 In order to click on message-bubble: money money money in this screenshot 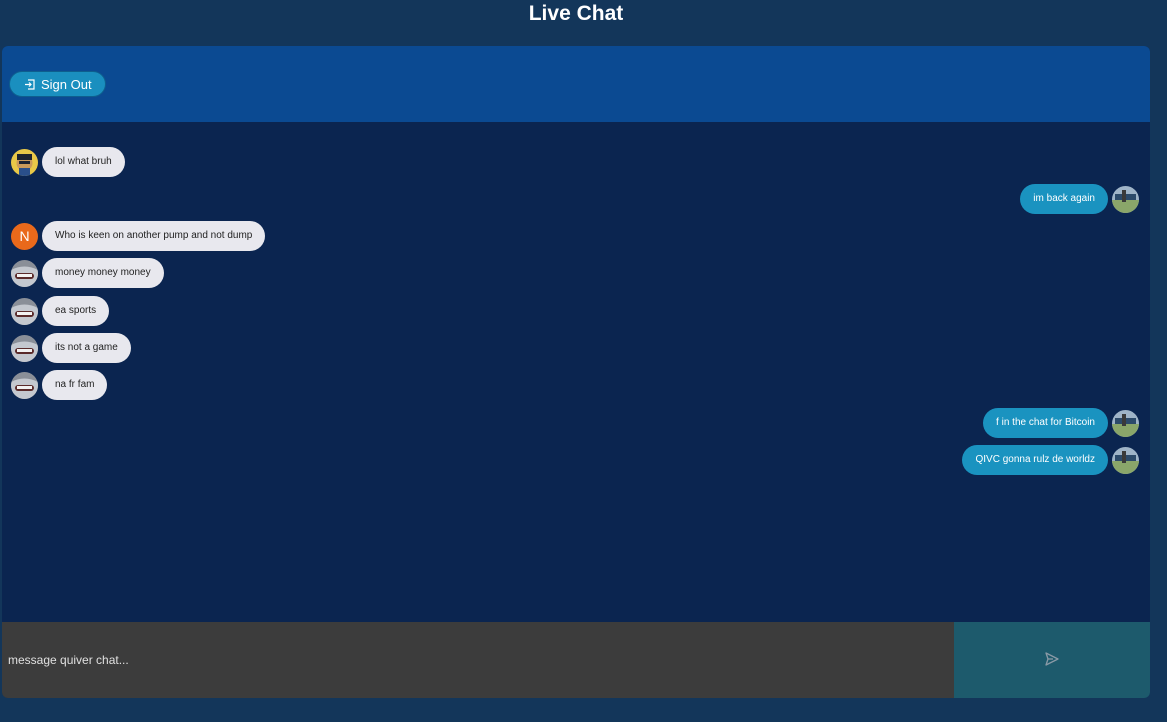, I will do `click(103, 273)`.